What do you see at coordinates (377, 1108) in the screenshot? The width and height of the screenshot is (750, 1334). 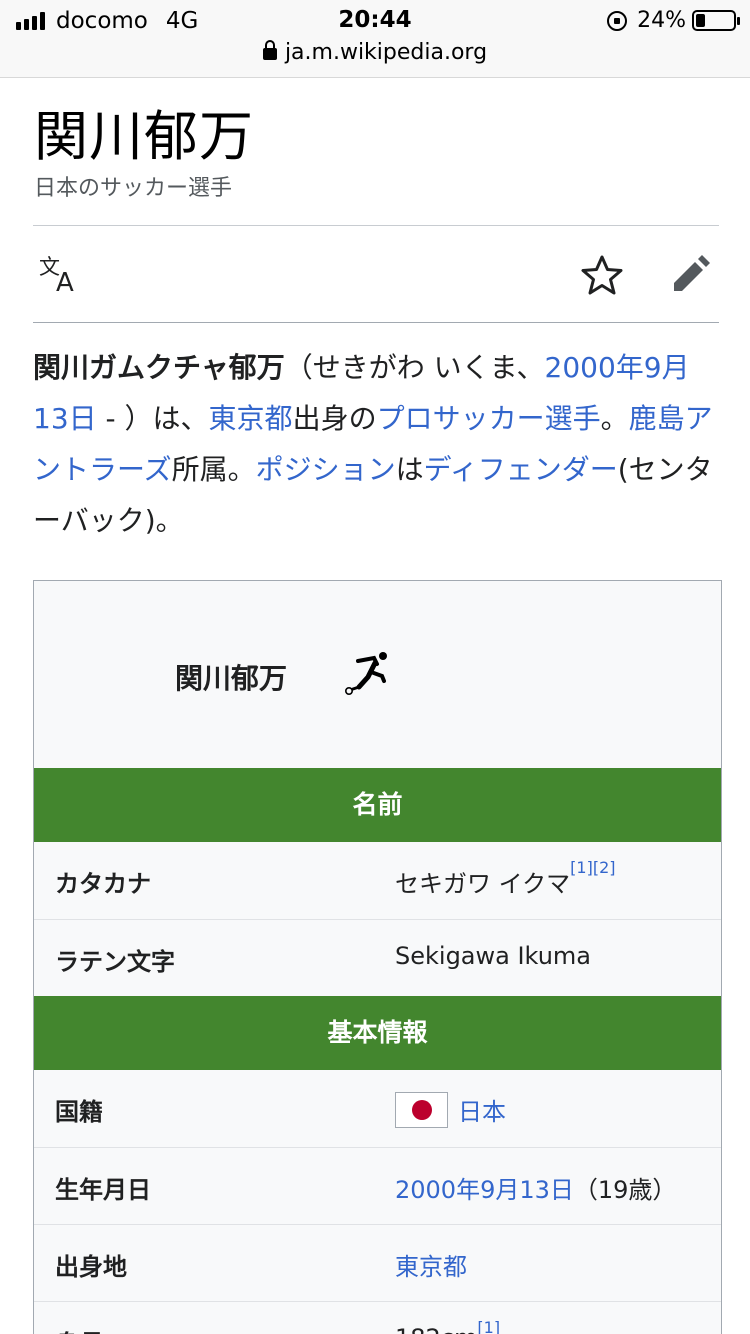 I see `row-nationality: 国籍 日本` at bounding box center [377, 1108].